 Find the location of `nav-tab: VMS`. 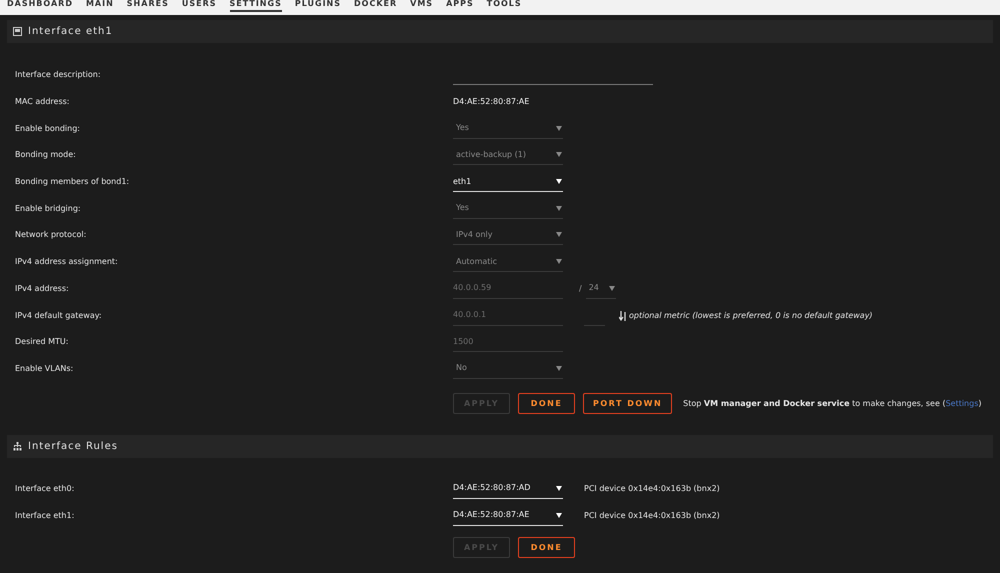

nav-tab: VMS is located at coordinates (422, 6).